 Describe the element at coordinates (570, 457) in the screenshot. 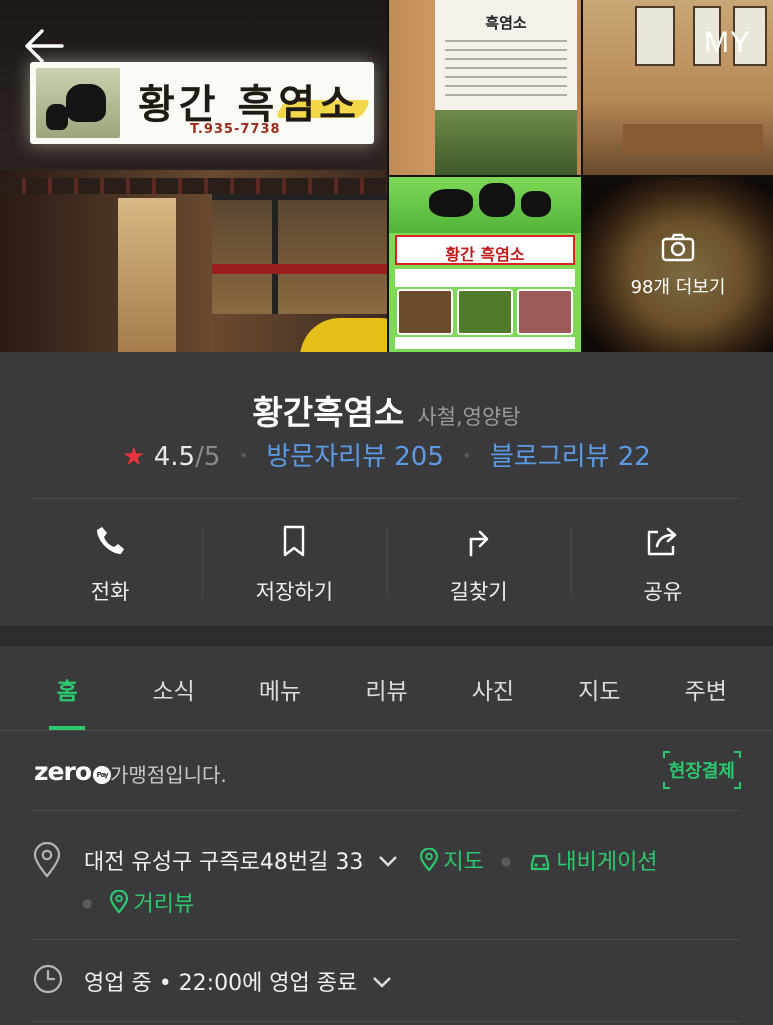

I see `blog-reviews-link: 블로그리뷰 22` at that location.